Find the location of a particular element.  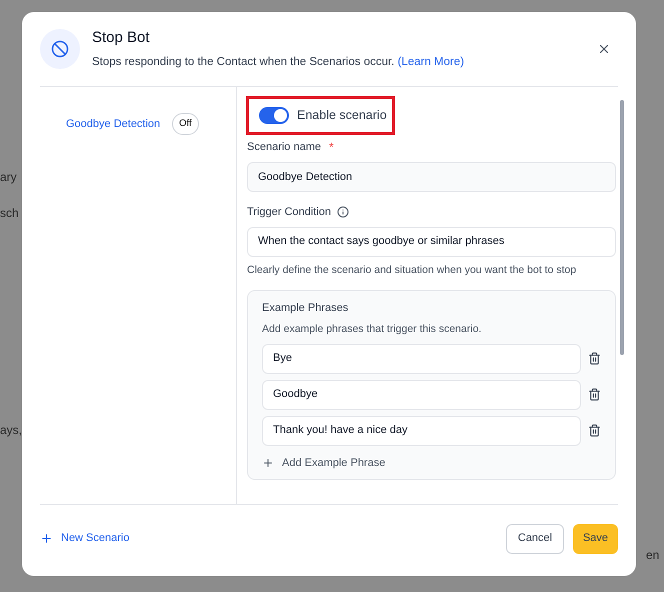

phrase-field: Thank you! have a nice day is located at coordinates (421, 431).